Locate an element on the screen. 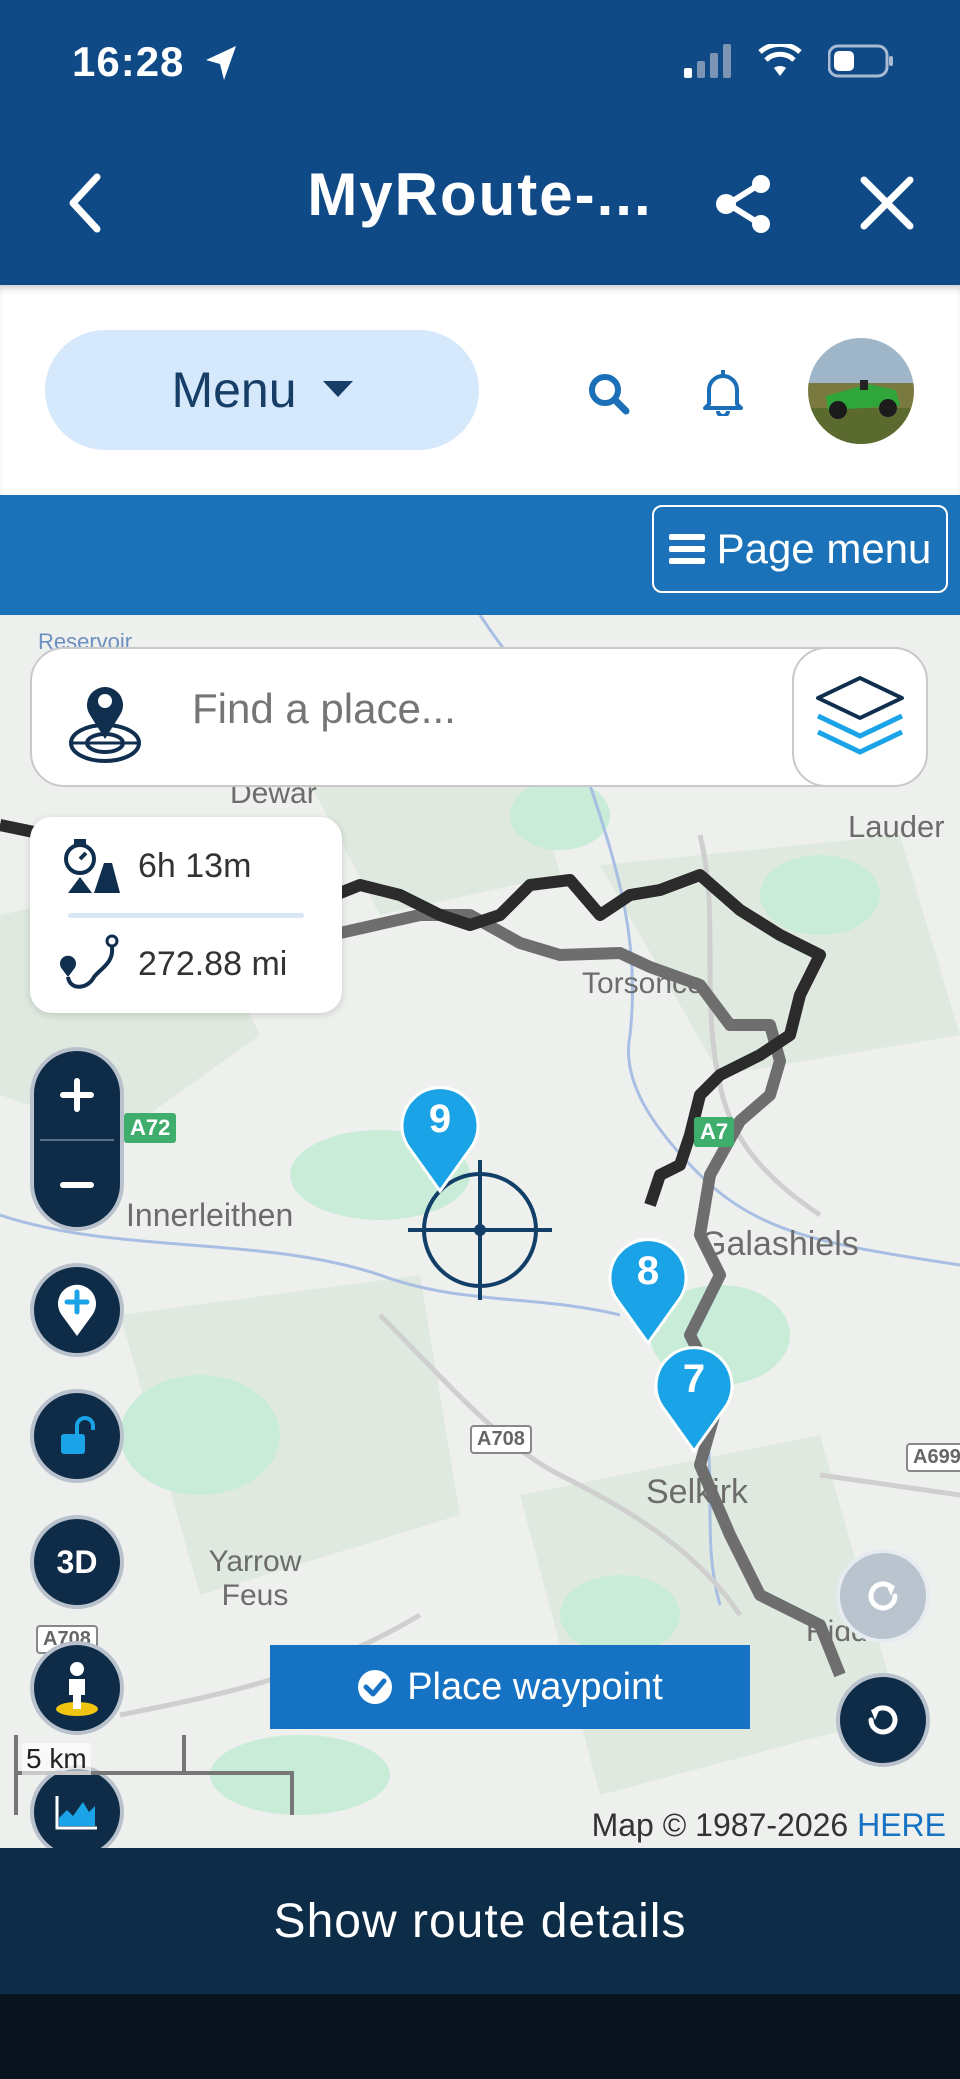 The image size is (960, 2079). unlock-icon is located at coordinates (78, 1435).